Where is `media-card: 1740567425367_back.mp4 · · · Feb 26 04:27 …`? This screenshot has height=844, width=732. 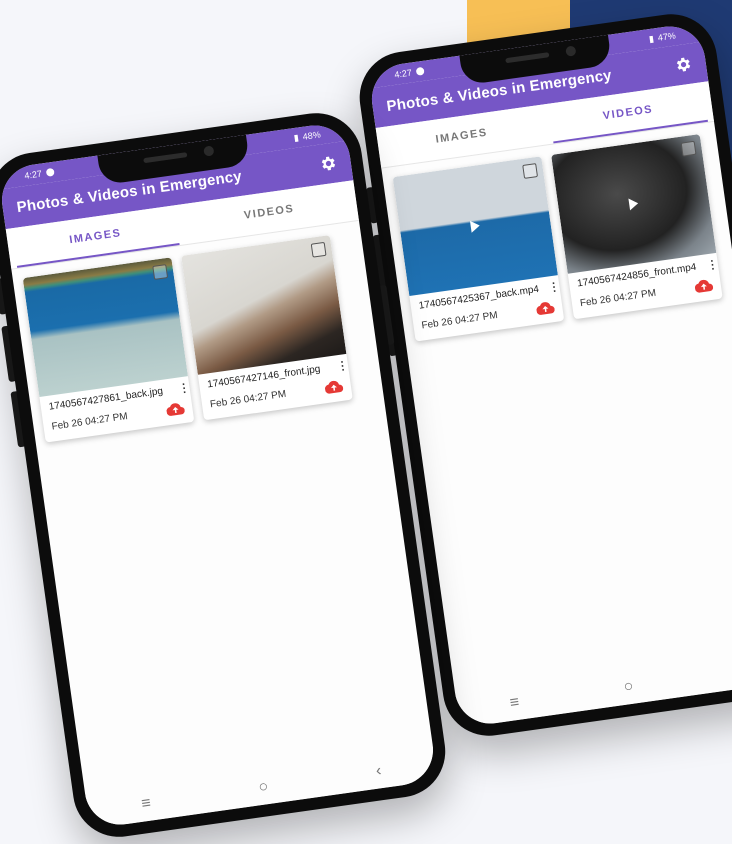
media-card: 1740567425367_back.mp4 · · · Feb 26 04:27 … is located at coordinates (478, 249).